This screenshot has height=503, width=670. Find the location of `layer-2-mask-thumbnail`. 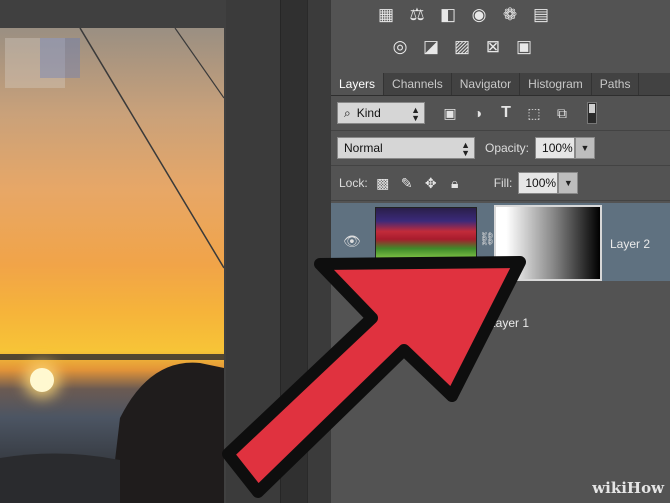

layer-2-mask-thumbnail is located at coordinates (548, 243).